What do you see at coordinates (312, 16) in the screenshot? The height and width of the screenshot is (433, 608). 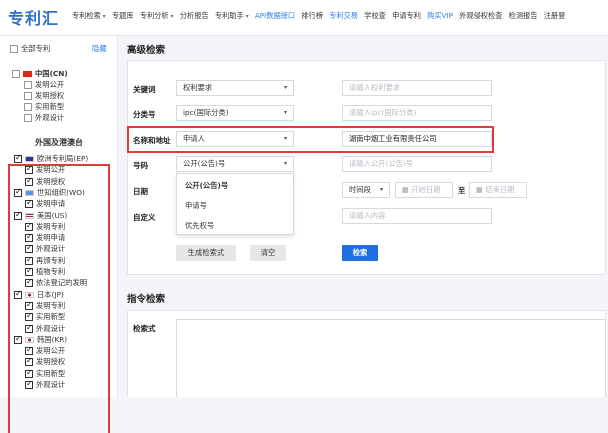 I see `nav-item: 排行榜` at bounding box center [312, 16].